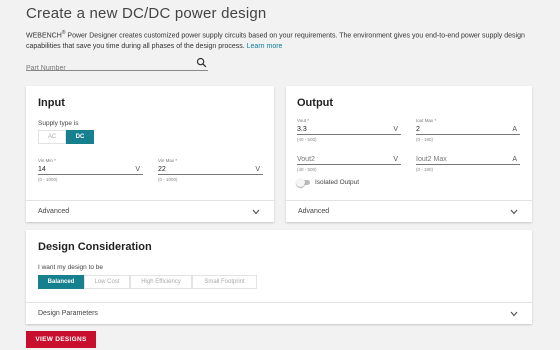 This screenshot has height=350, width=560. Describe the element at coordinates (425, 169) in the screenshot. I see `iout2-max-range: (0 - 180)` at that location.